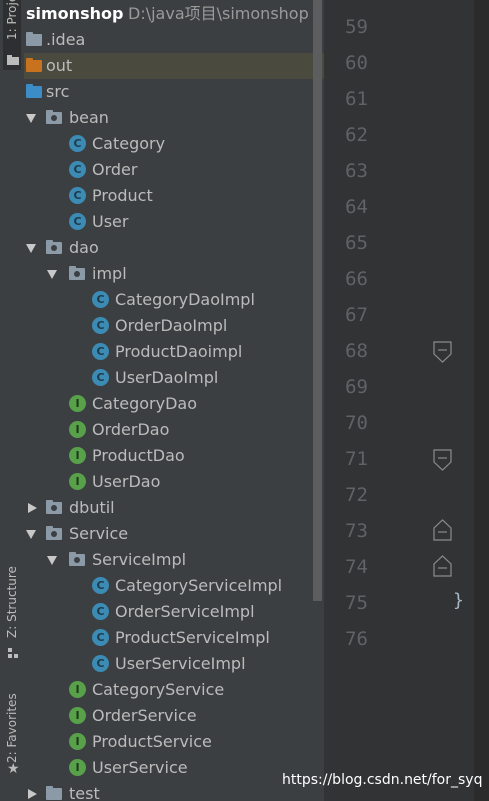  I want to click on tree-row-class: C OrderServiceImpl, so click(174, 612).